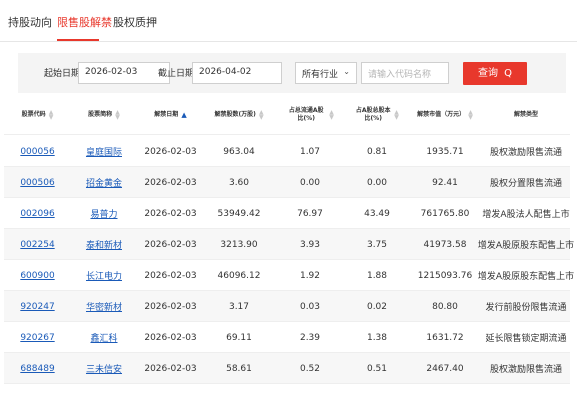 This screenshot has height=415, width=577. Describe the element at coordinates (445, 275) in the screenshot. I see `unlock-value-cell: 1215093.76` at that location.